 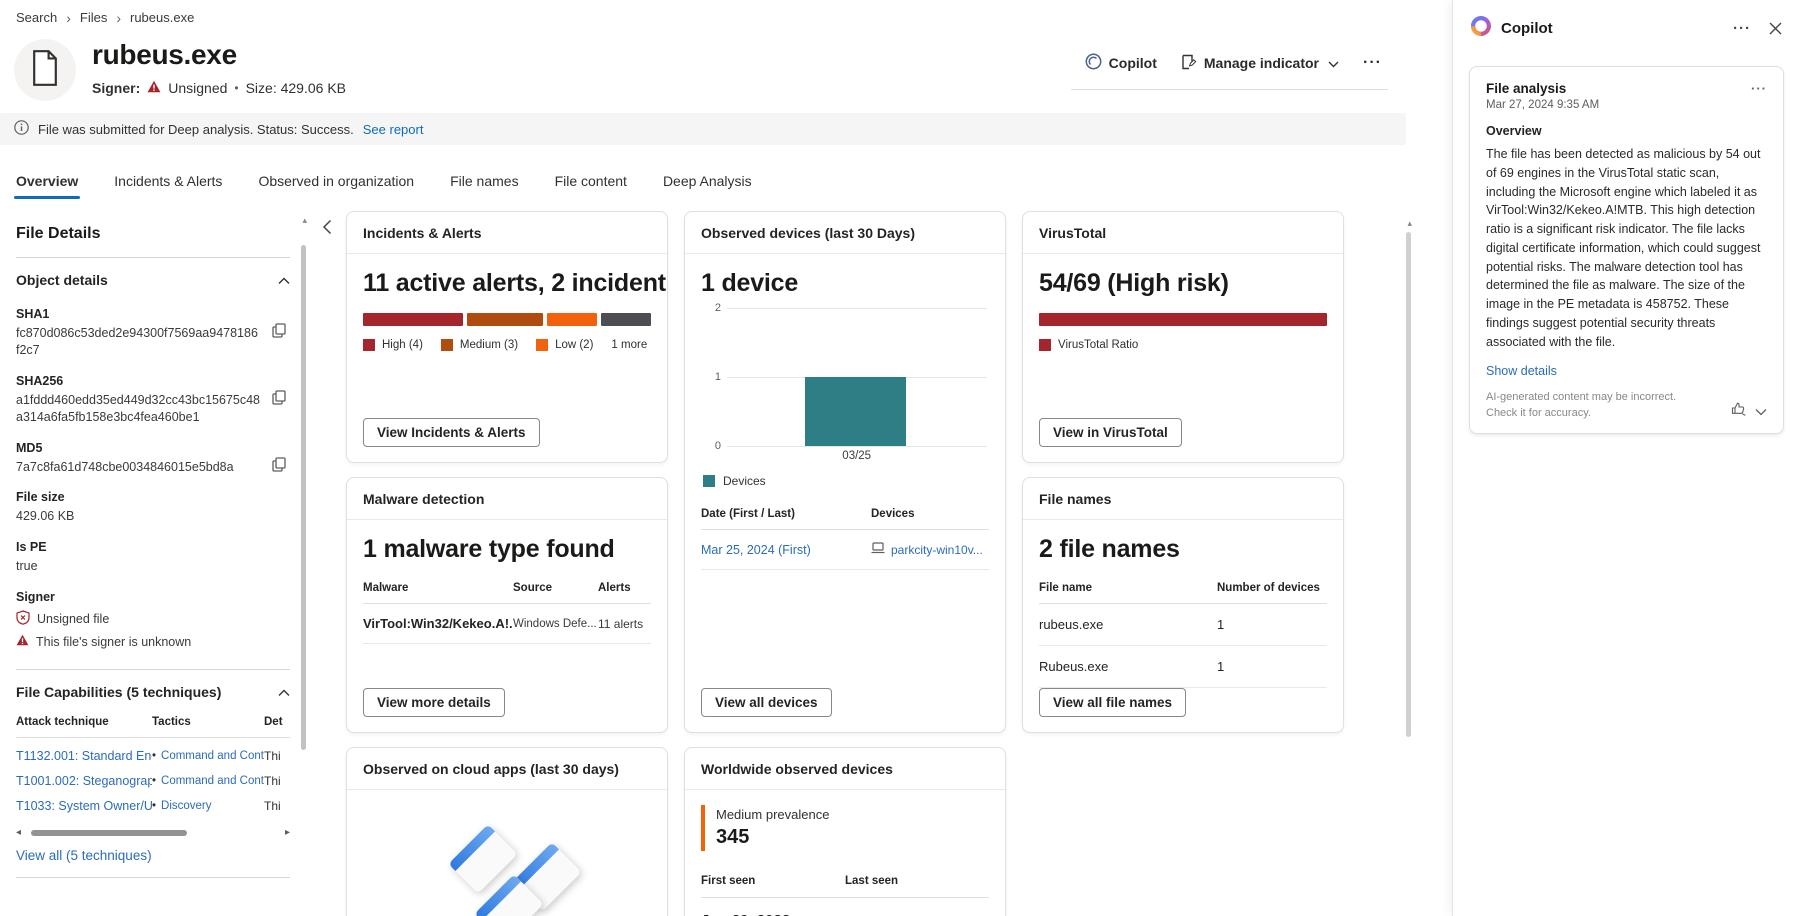 What do you see at coordinates (1761, 412) in the screenshot?
I see `chevron-down-icon` at bounding box center [1761, 412].